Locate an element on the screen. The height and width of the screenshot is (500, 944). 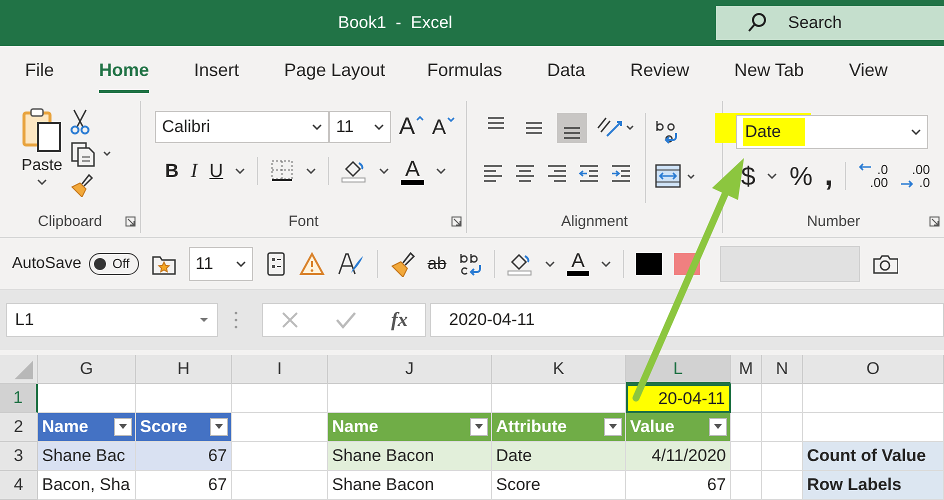
bold-button: B is located at coordinates (172, 171).